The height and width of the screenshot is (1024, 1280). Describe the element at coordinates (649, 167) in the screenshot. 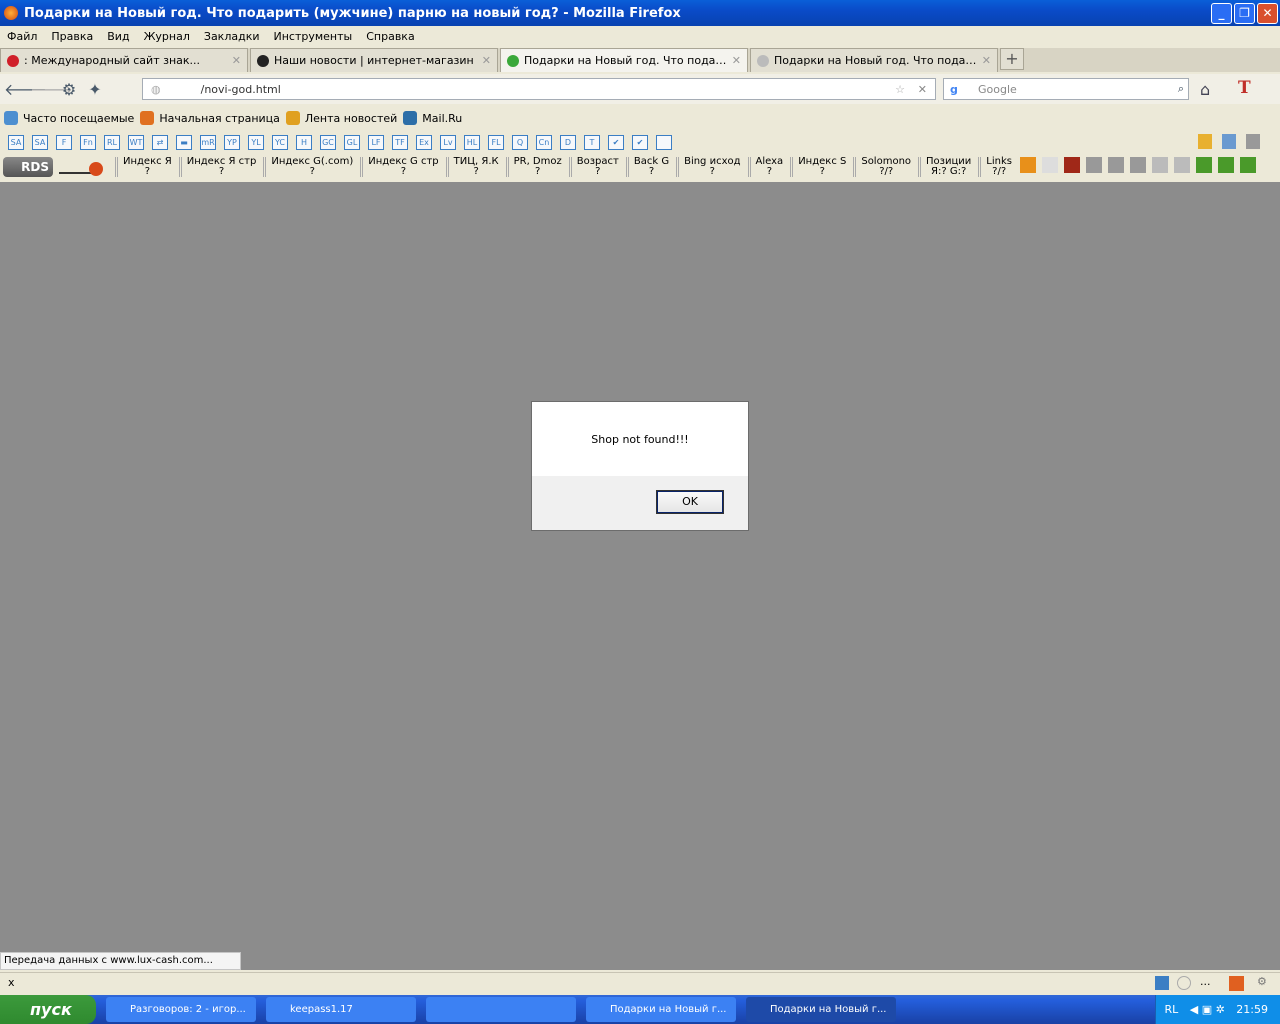

I see `seo-metric: Back G?` at that location.